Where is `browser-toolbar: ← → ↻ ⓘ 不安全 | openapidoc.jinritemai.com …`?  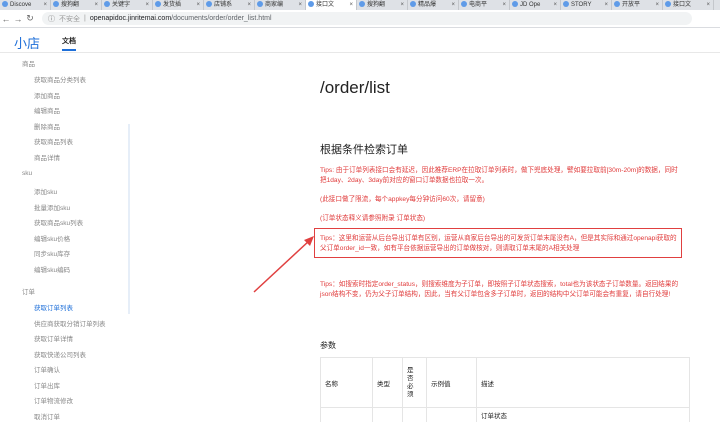
browser-toolbar: ← → ↻ ⓘ 不安全 | openapidoc.jinritemai.com … is located at coordinates (360, 19).